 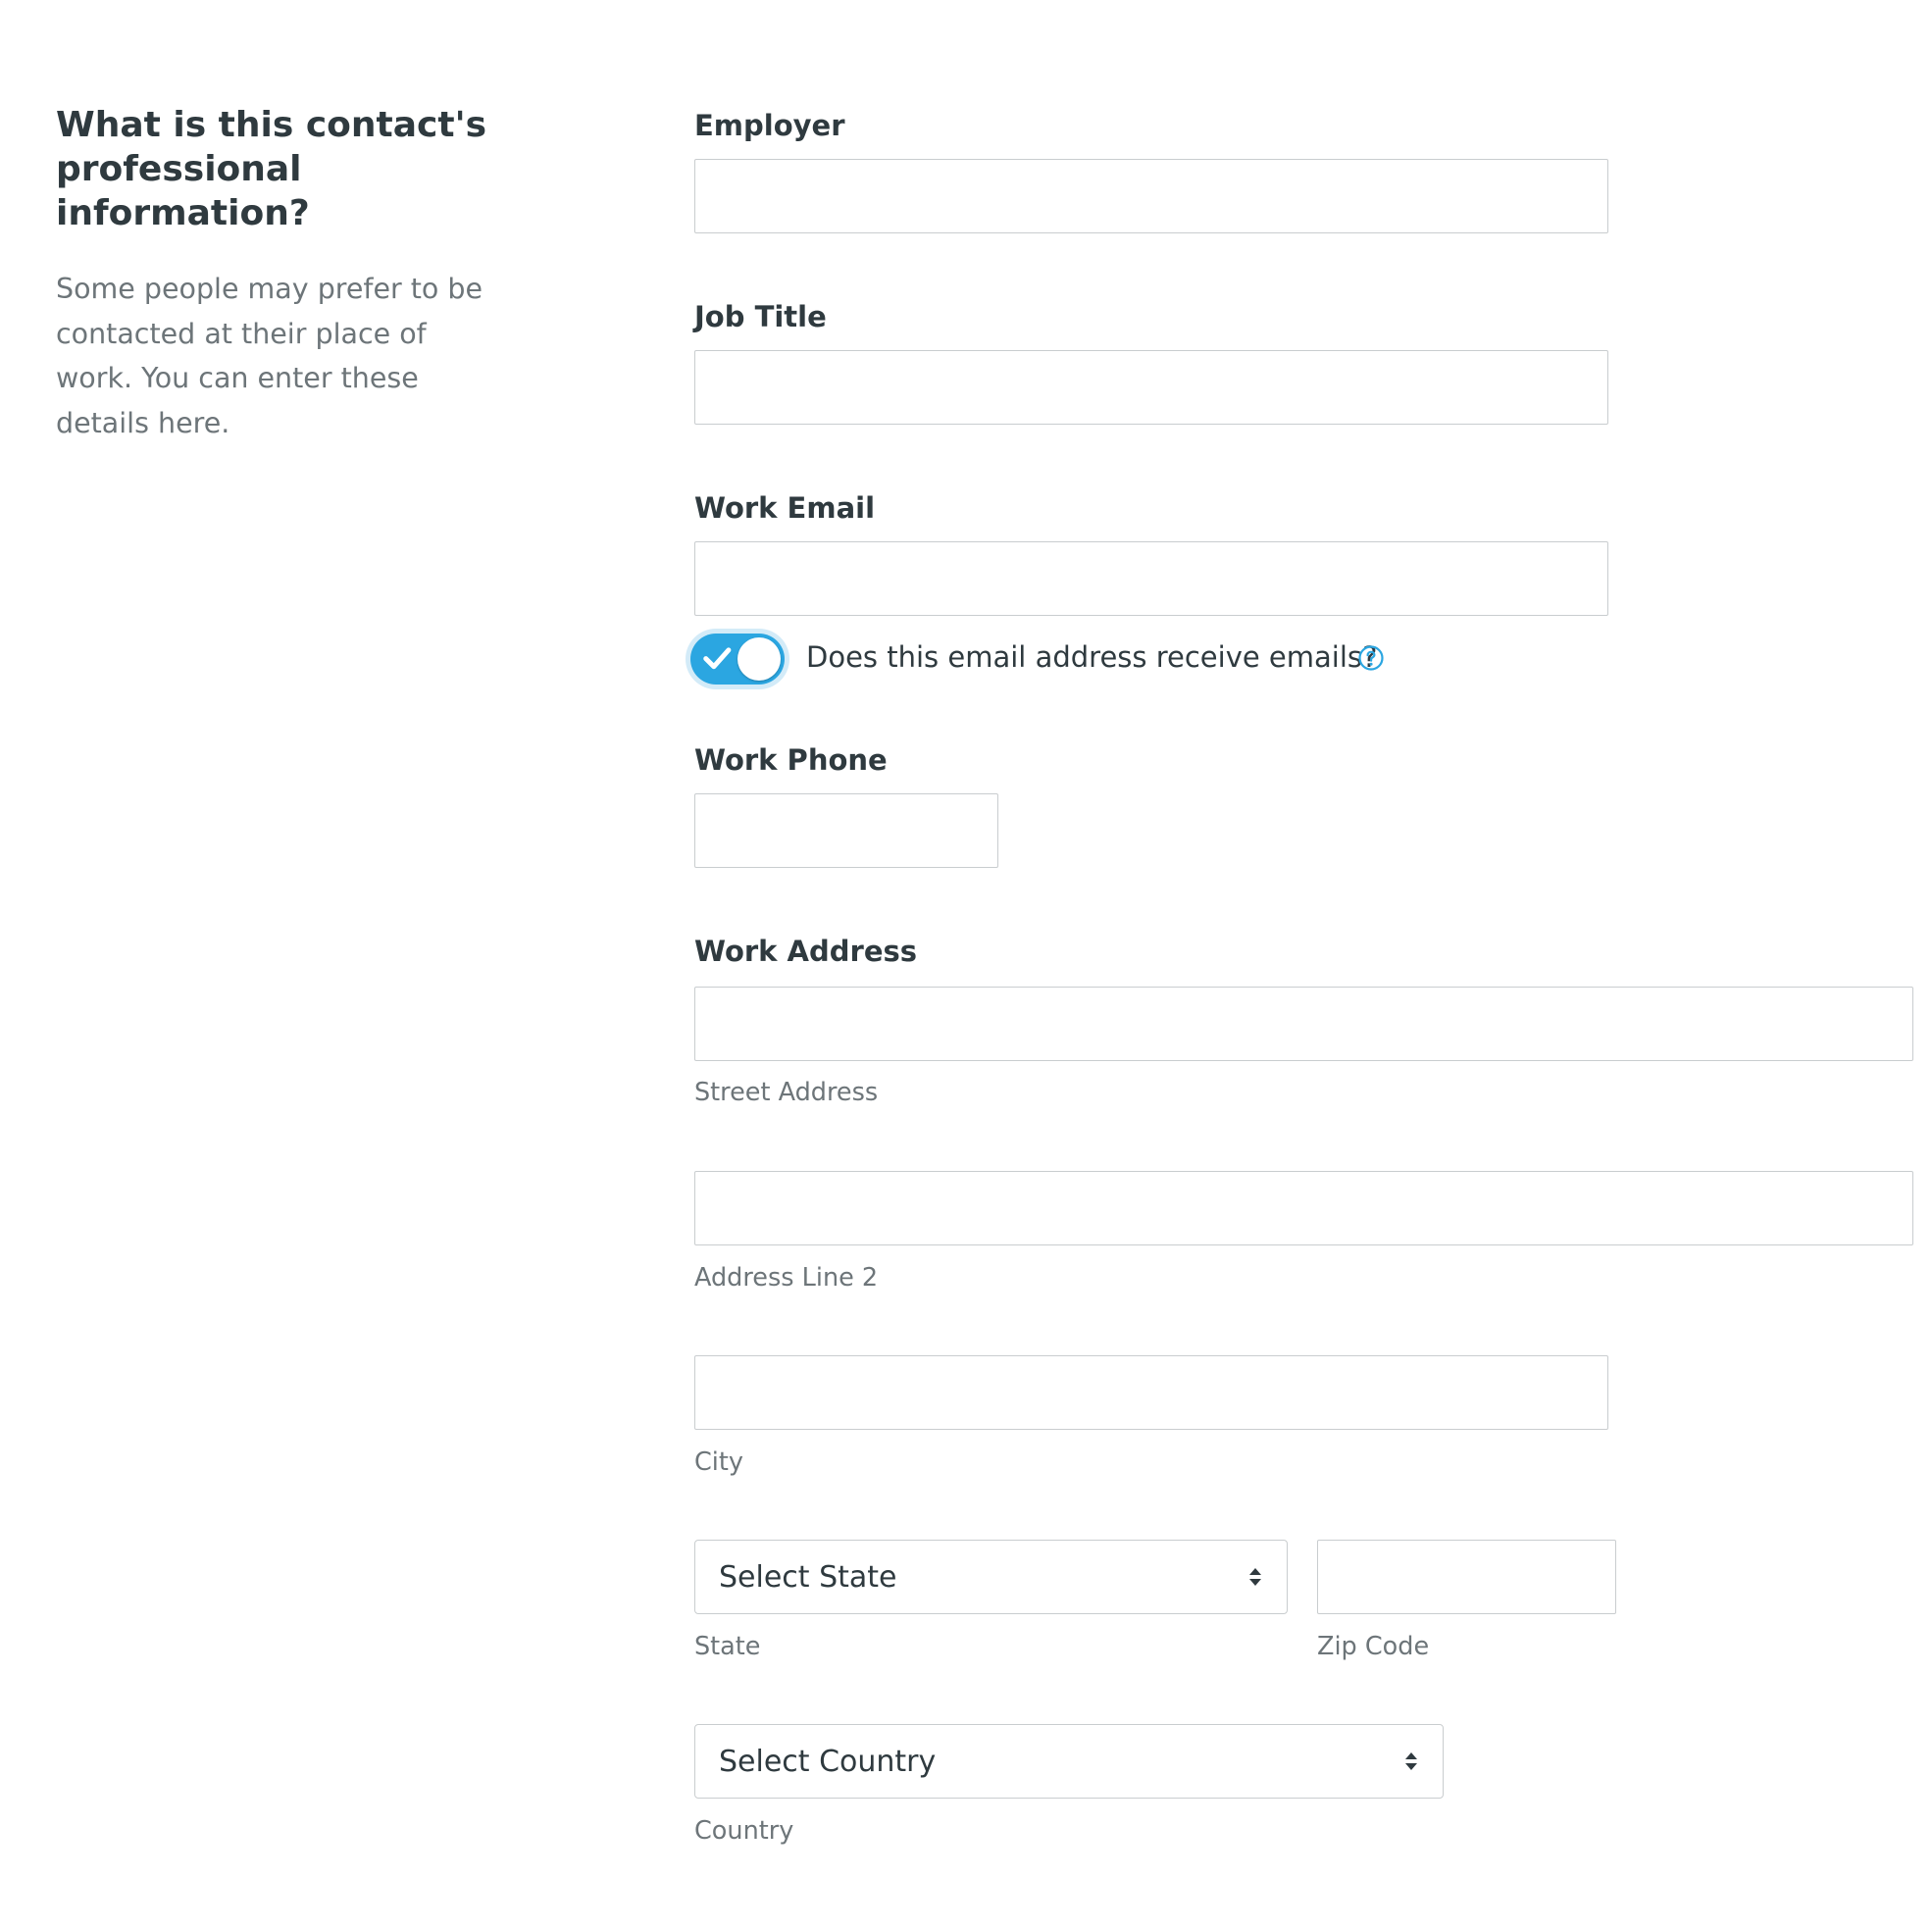 I want to click on work-email-label: Work Email, so click(x=785, y=508).